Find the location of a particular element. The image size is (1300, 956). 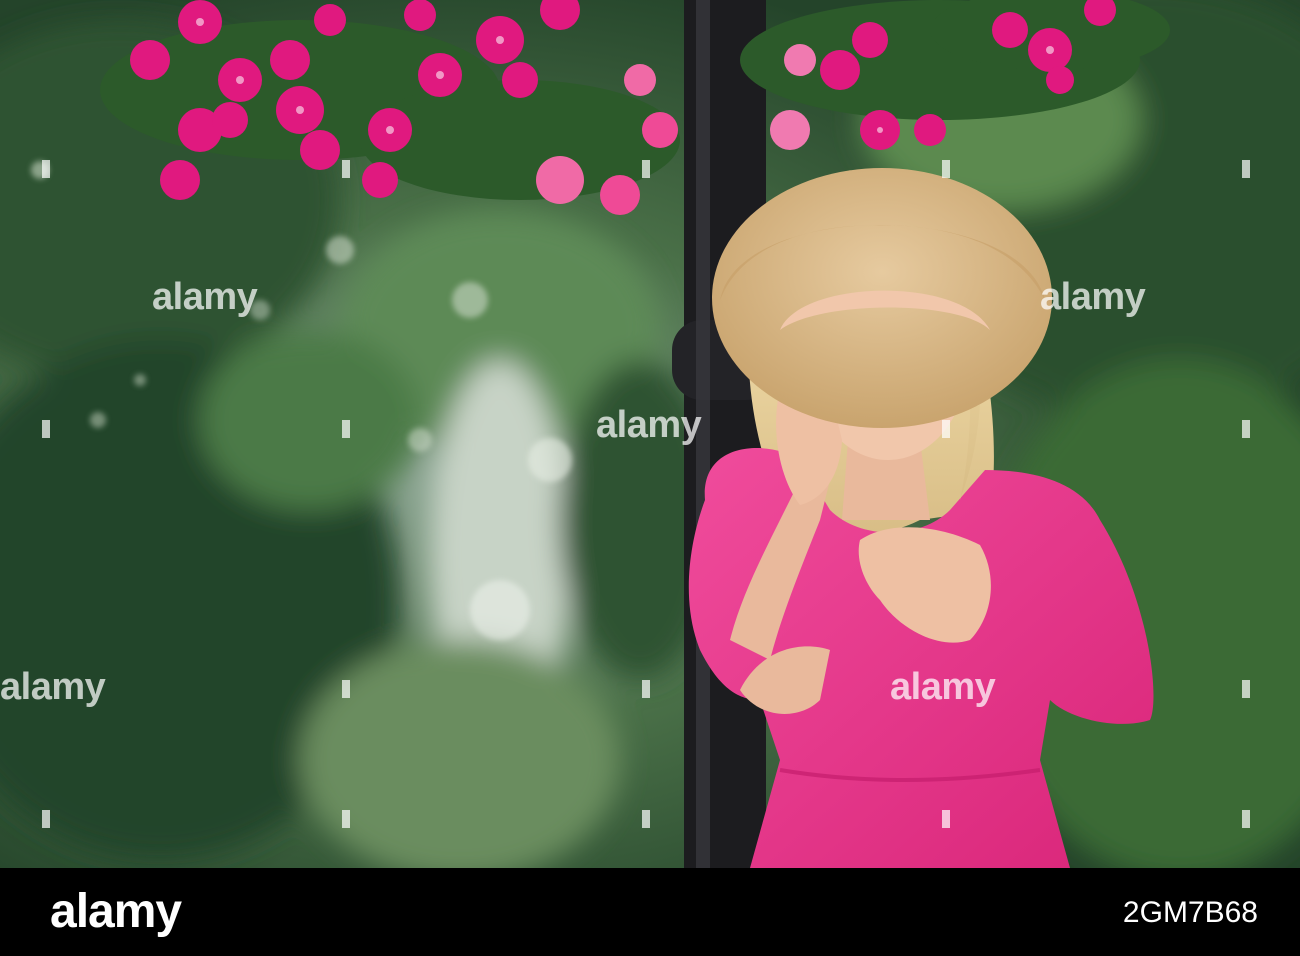

footer-bar: alamy 2GM7B68 is located at coordinates (650, 912).